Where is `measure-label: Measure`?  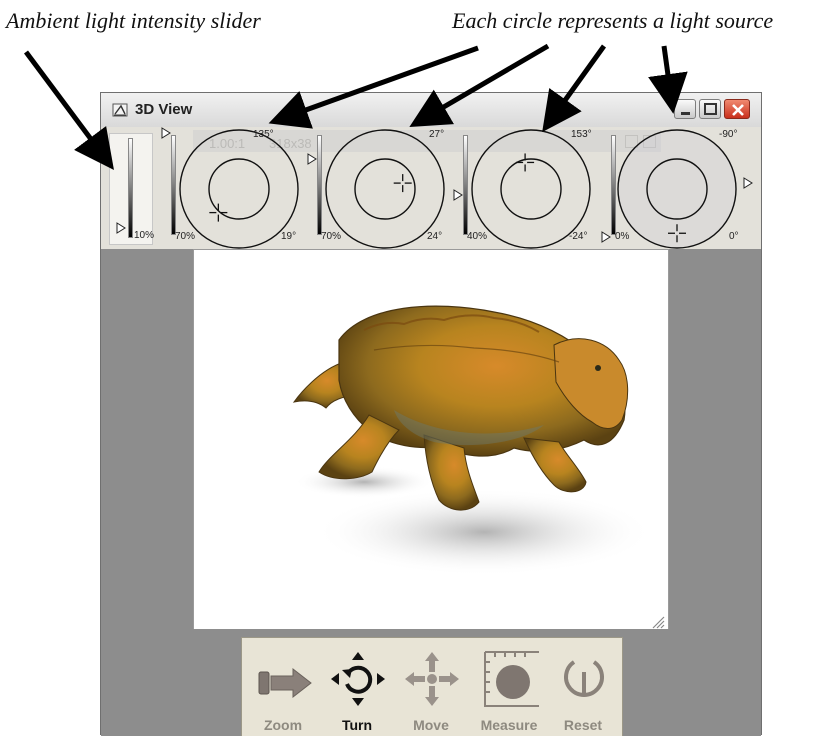
measure-label: Measure is located at coordinates (509, 725).